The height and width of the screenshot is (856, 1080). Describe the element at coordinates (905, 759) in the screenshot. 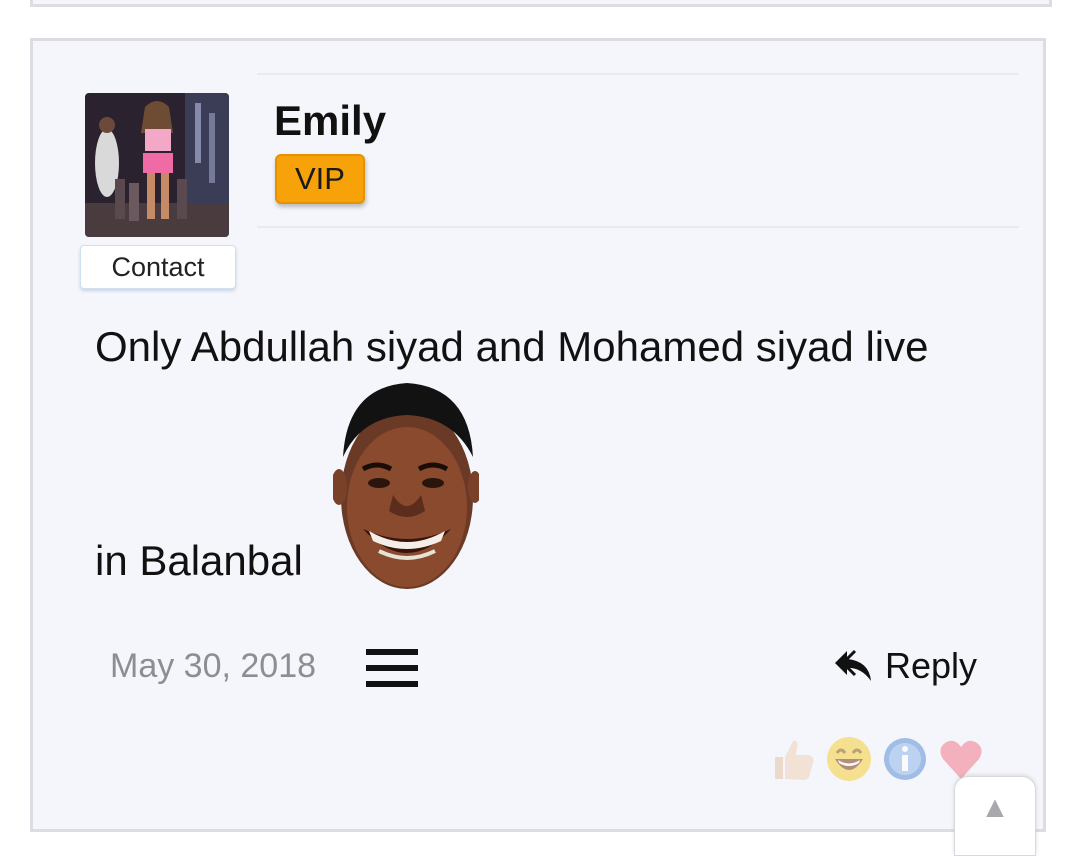

I see `info-icon` at that location.